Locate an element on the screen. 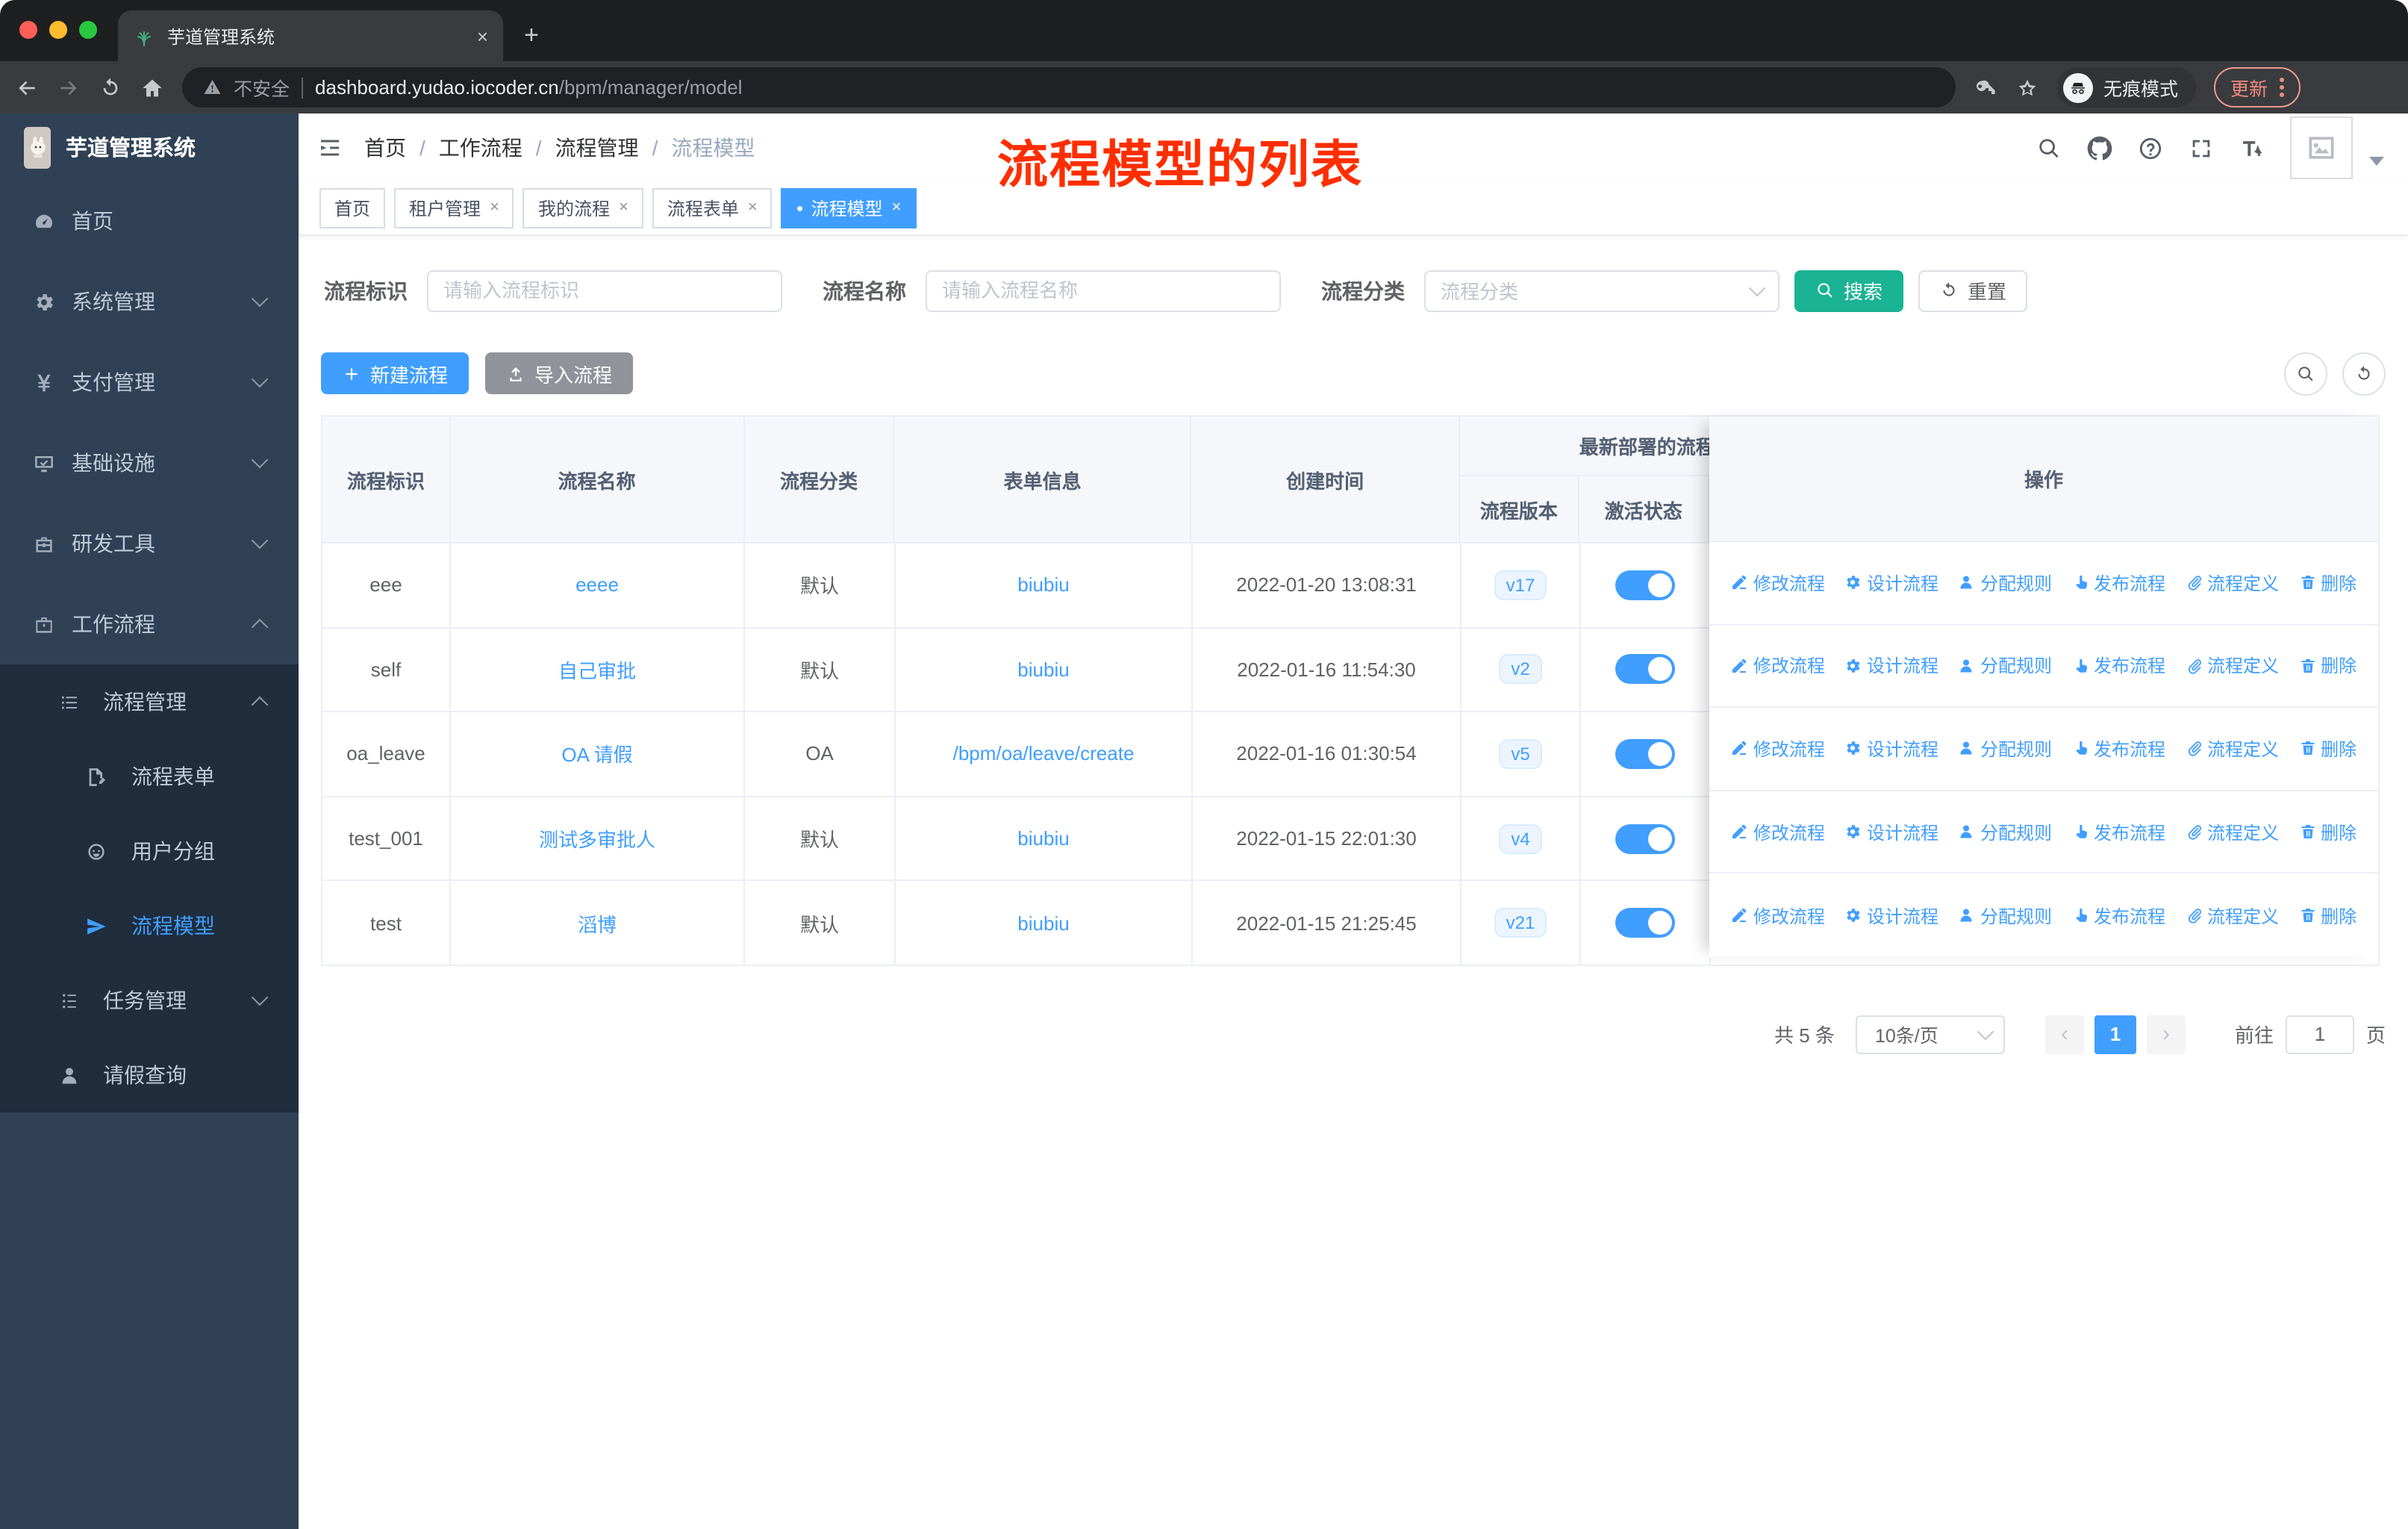  sidebar-item-system: 系统管理 is located at coordinates (149, 301).